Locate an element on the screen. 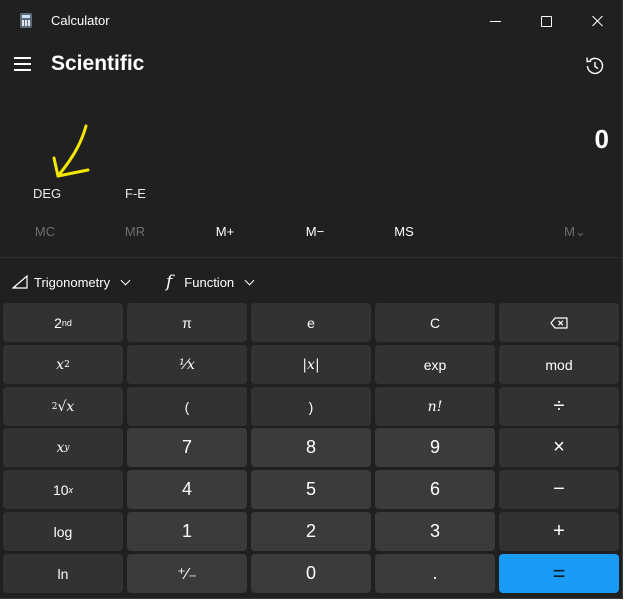 The width and height of the screenshot is (625, 600). subtract-key: − is located at coordinates (559, 489).